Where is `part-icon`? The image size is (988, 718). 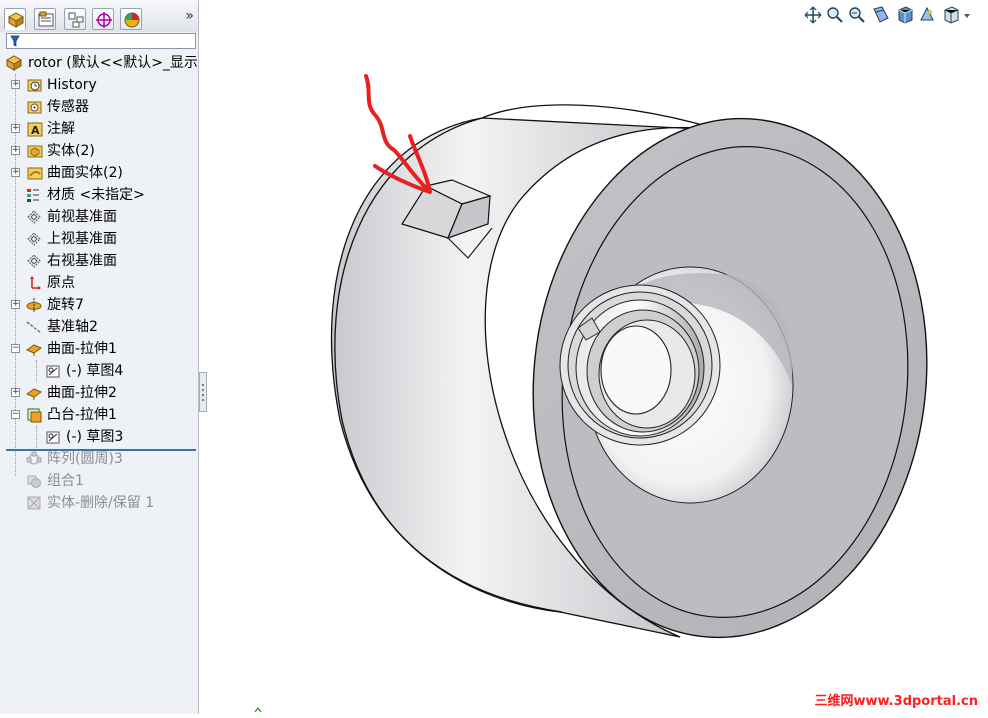 part-icon is located at coordinates (14, 63).